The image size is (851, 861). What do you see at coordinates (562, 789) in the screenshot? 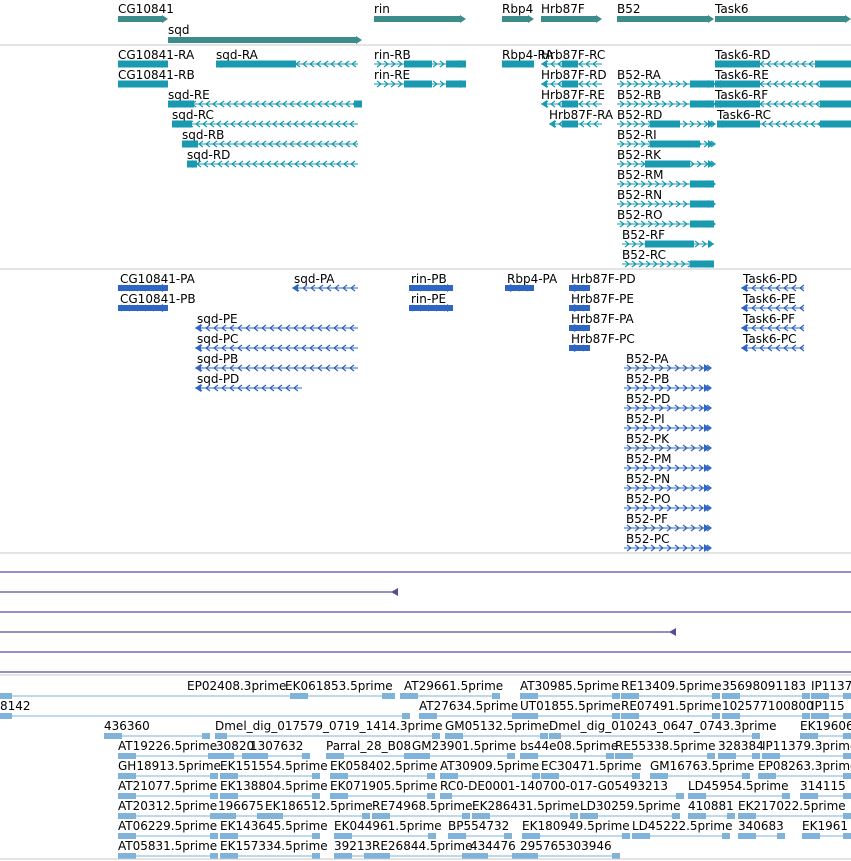
I see `est-feature: RC0-DE0001-140700-017-G05493213` at bounding box center [562, 789].